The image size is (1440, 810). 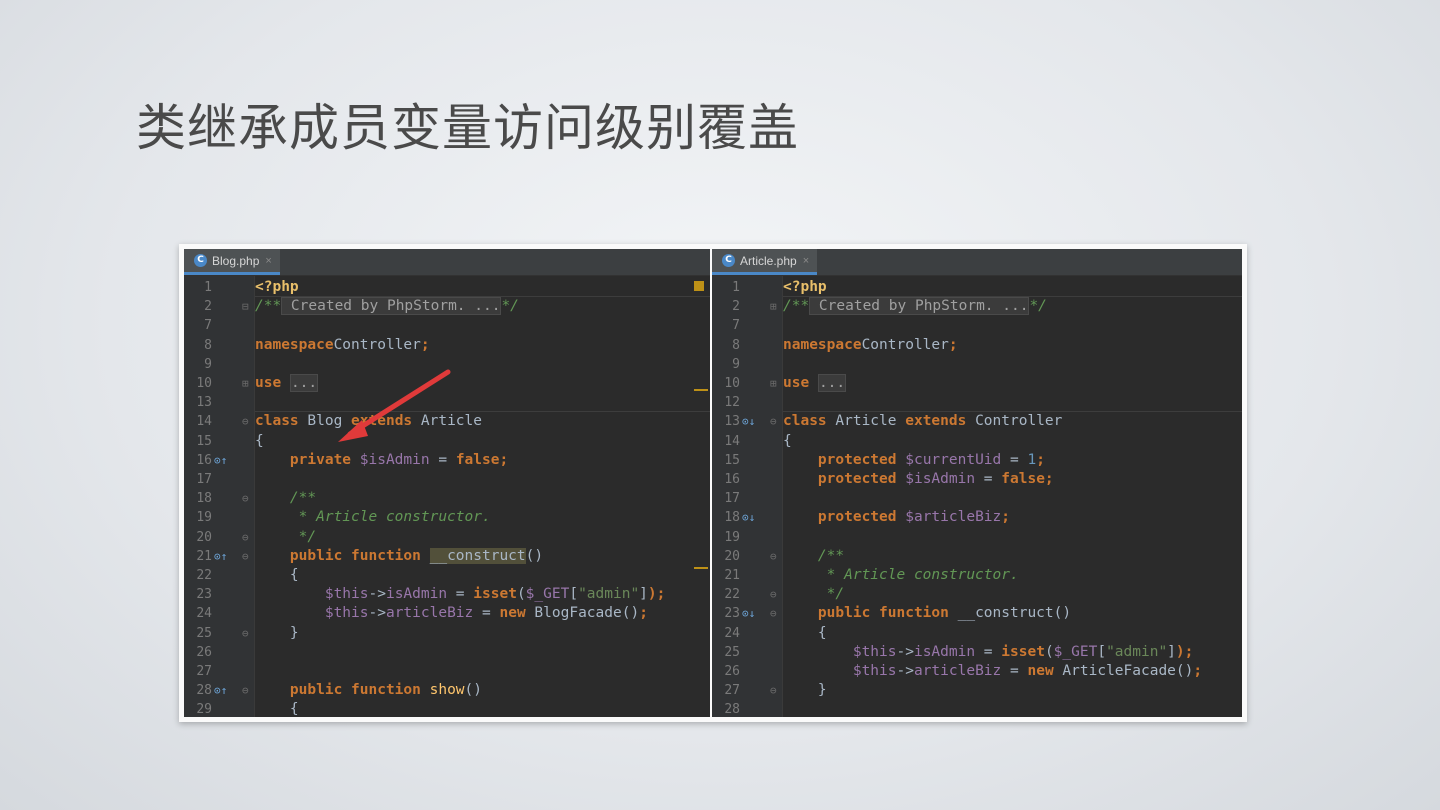 What do you see at coordinates (896, 517) in the screenshot?
I see `code-text: protected $articleBiz;` at bounding box center [896, 517].